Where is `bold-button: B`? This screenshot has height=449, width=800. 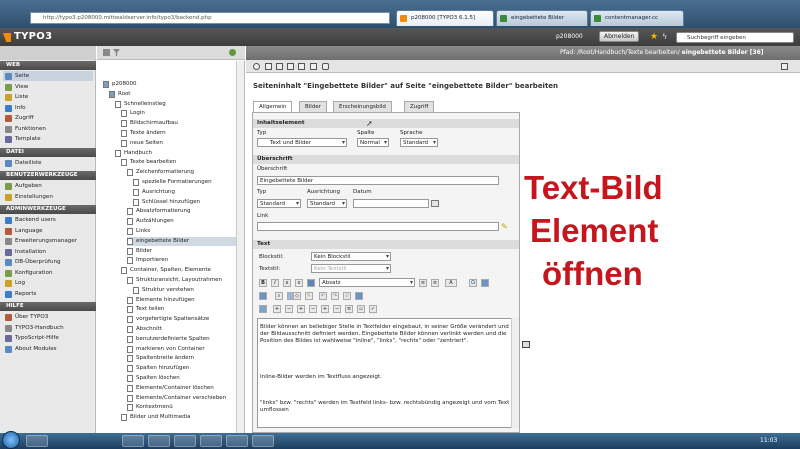
bold-button: B is located at coordinates (263, 283).